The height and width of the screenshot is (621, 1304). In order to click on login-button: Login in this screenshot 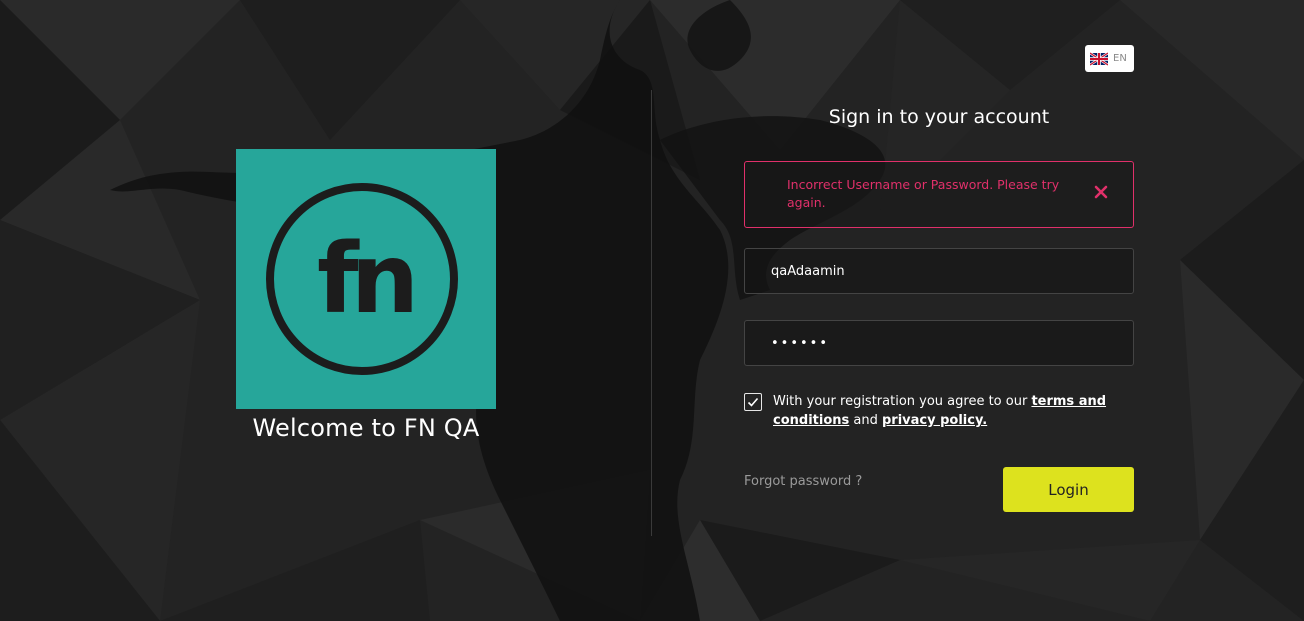, I will do `click(1068, 489)`.